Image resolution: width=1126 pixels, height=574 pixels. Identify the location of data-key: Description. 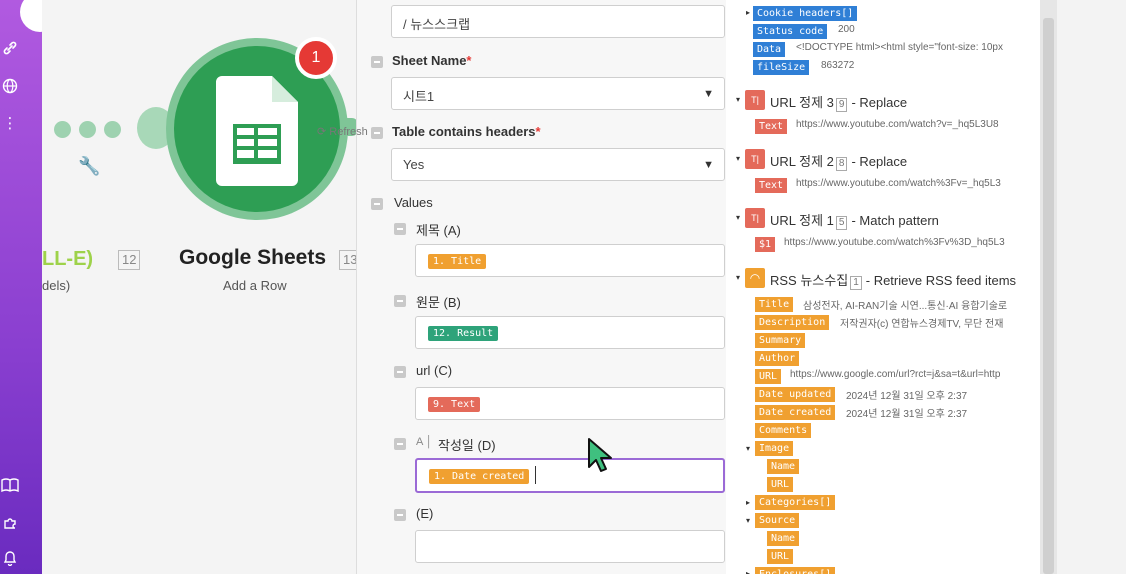
(792, 322).